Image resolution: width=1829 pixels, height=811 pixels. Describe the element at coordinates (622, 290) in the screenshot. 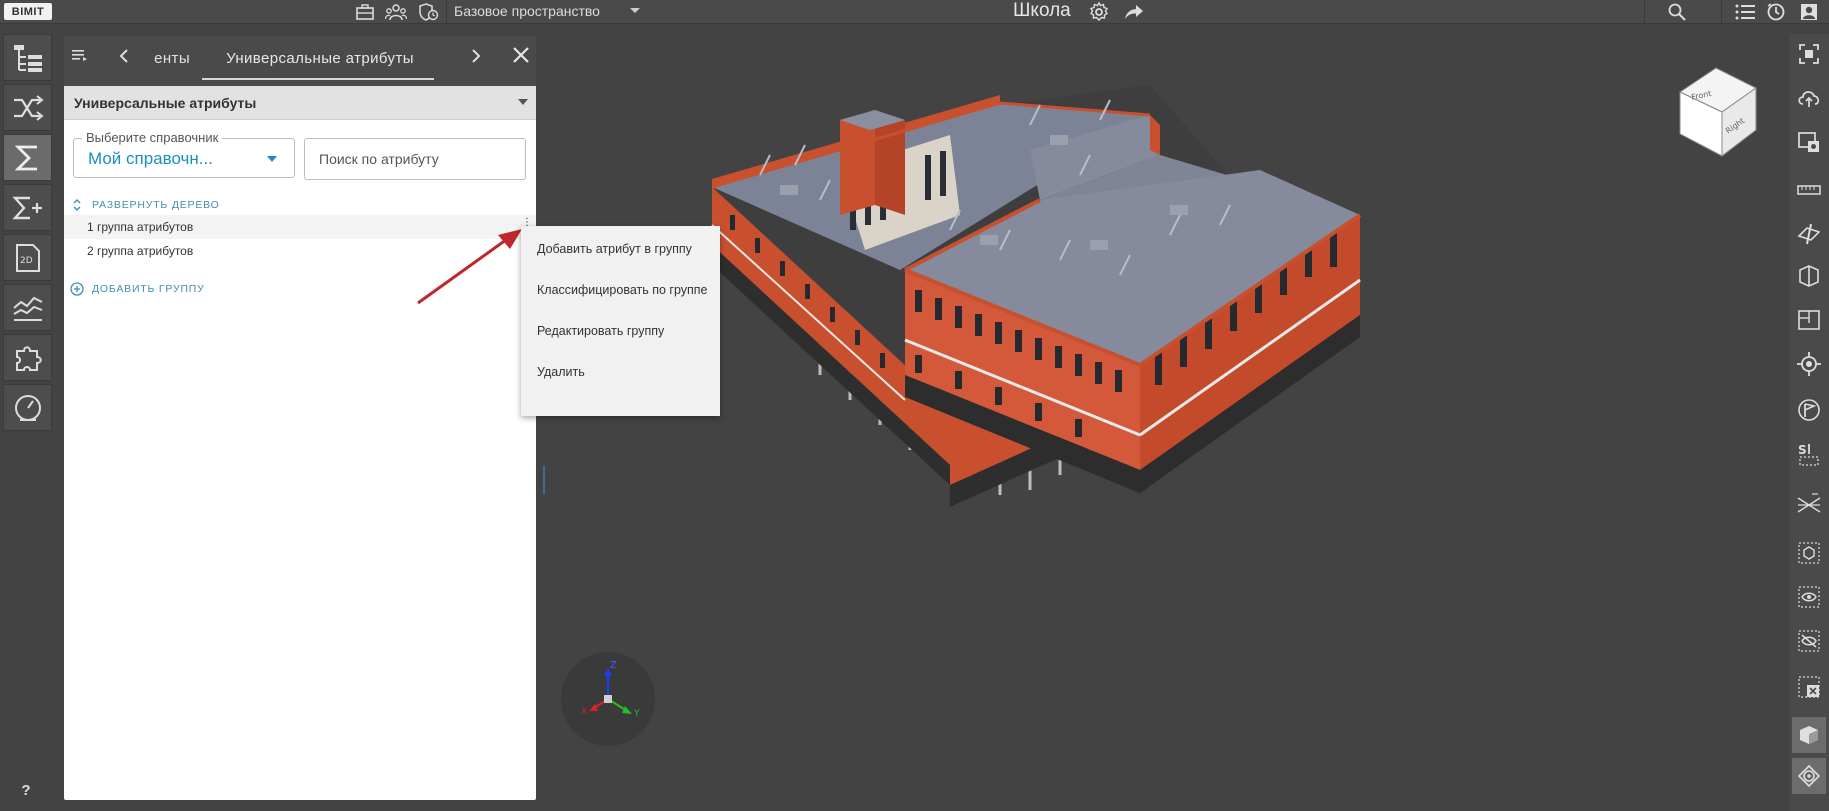

I see `menu-item-classify-by-group: Классифицировать по группе` at that location.